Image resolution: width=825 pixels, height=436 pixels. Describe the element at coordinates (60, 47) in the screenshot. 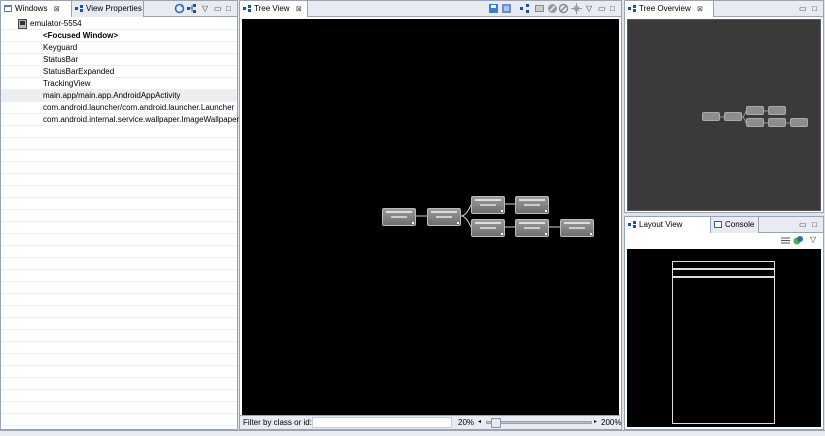

I see `window-item-label: Keyguard` at that location.